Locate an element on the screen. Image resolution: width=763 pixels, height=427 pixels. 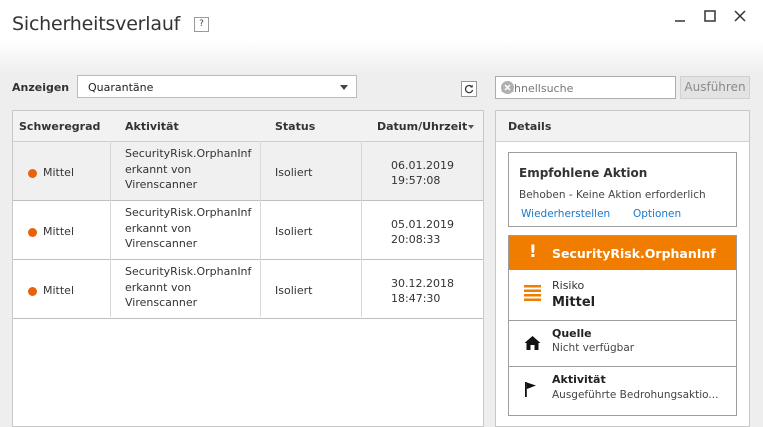
filter-select: Quarantäne is located at coordinates (217, 86).